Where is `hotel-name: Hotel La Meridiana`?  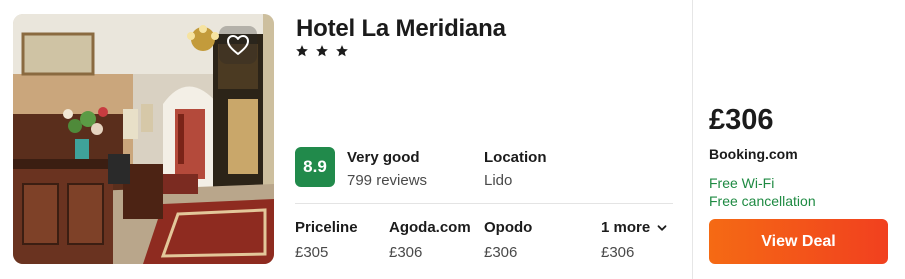 hotel-name: Hotel La Meridiana is located at coordinates (401, 29).